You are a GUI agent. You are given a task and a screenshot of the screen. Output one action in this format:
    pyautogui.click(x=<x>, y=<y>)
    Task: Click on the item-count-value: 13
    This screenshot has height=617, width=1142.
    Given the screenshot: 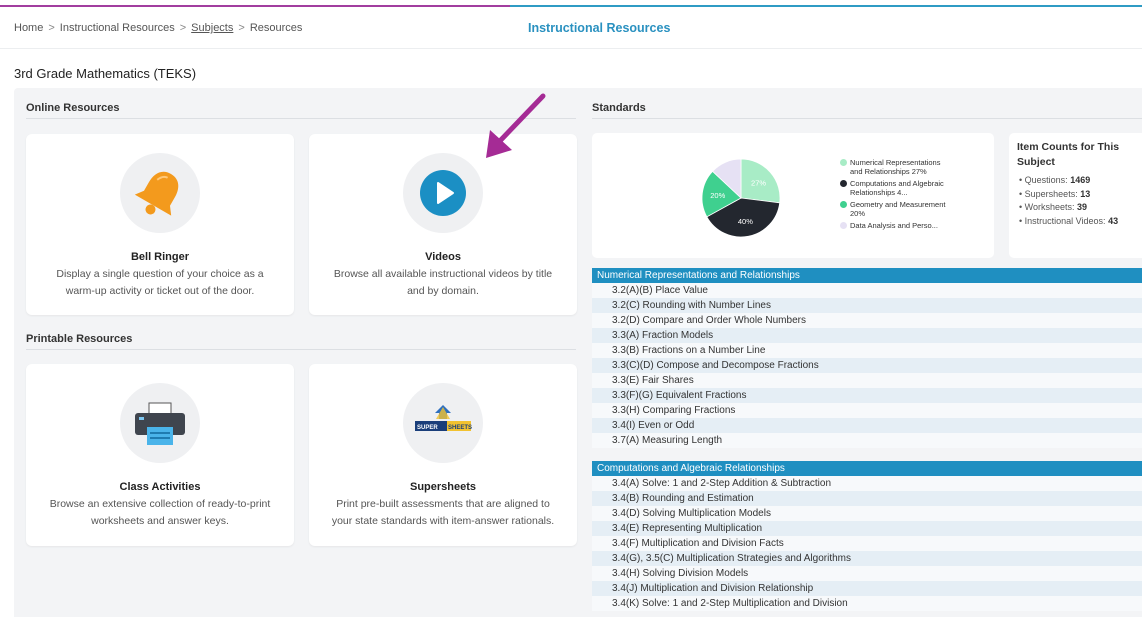 What is the action you would take?
    pyautogui.click(x=1085, y=193)
    